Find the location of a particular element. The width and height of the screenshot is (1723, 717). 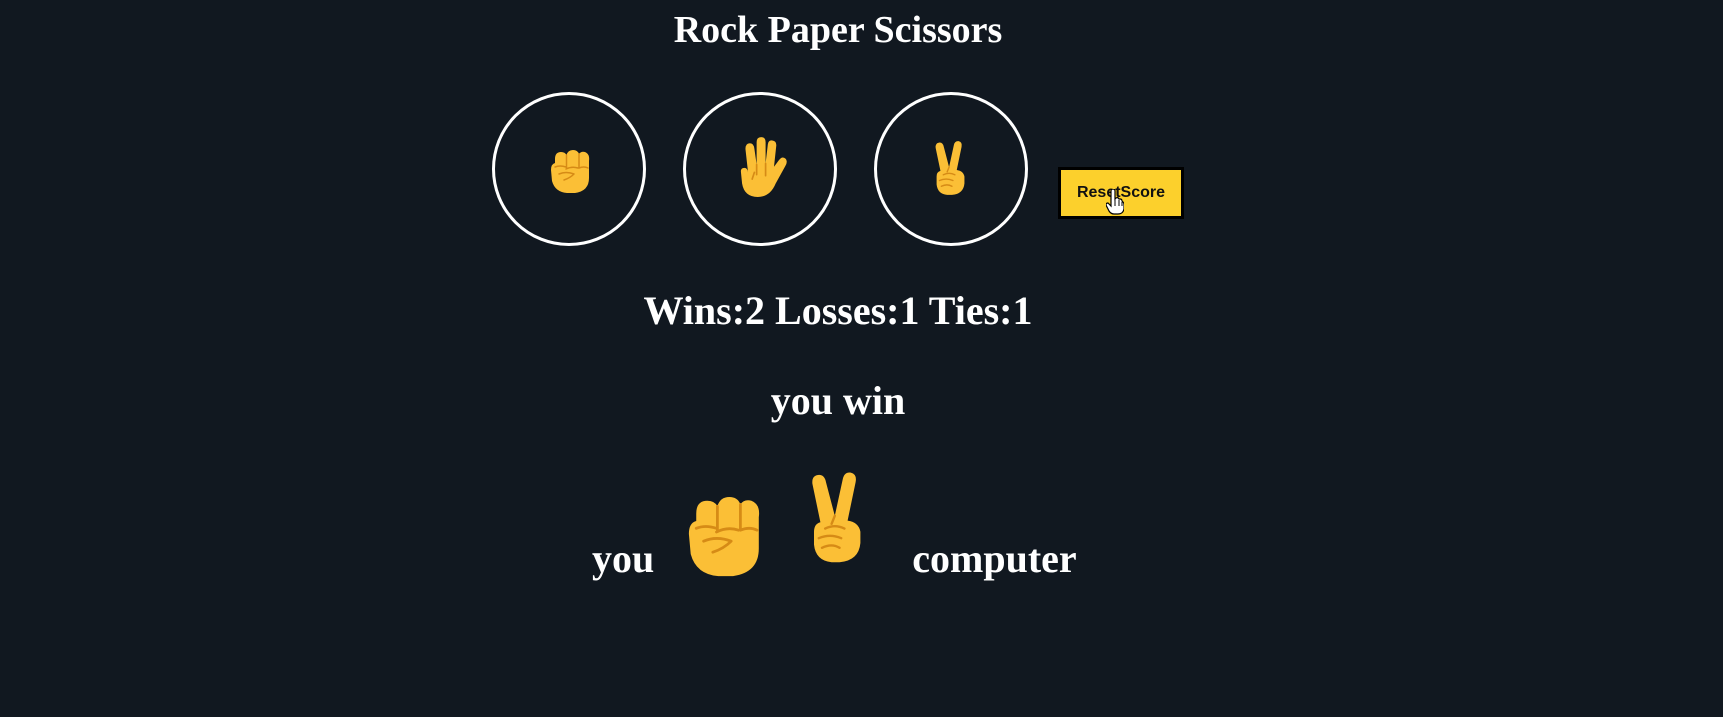

result-text: you win is located at coordinates (838, 400).